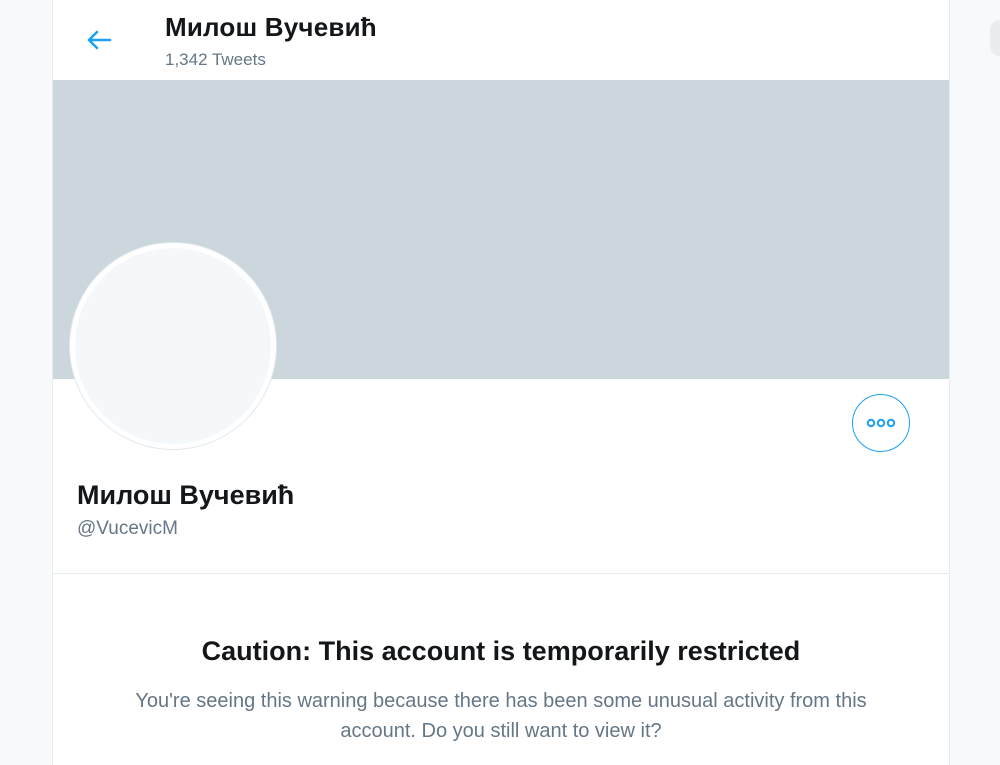 The height and width of the screenshot is (765, 1000). Describe the element at coordinates (271, 27) in the screenshot. I see `header-title: Милош Вучевић` at that location.